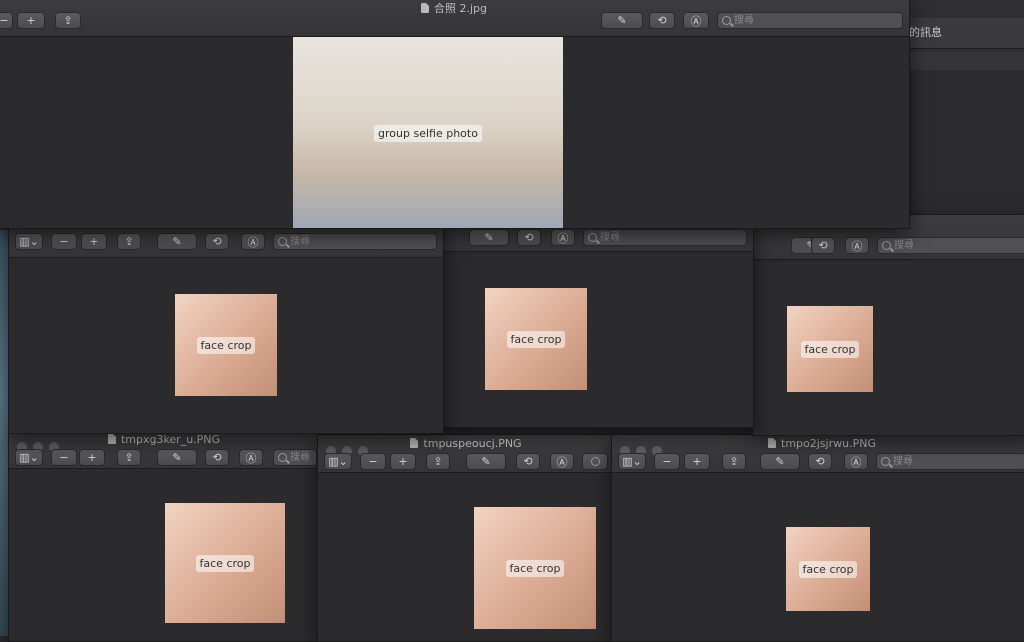 Image resolution: width=1024 pixels, height=642 pixels. What do you see at coordinates (818, 443) in the screenshot?
I see `window-title: tmpo2jsjrwu.PNG` at bounding box center [818, 443].